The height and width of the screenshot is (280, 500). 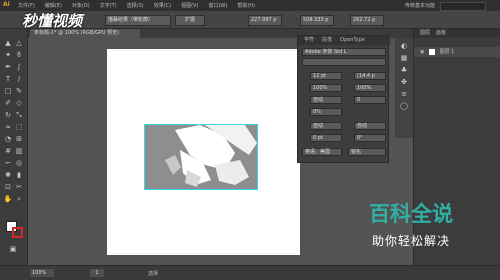 I want to click on paintbrush-icon: ✎, so click(x=19, y=91).